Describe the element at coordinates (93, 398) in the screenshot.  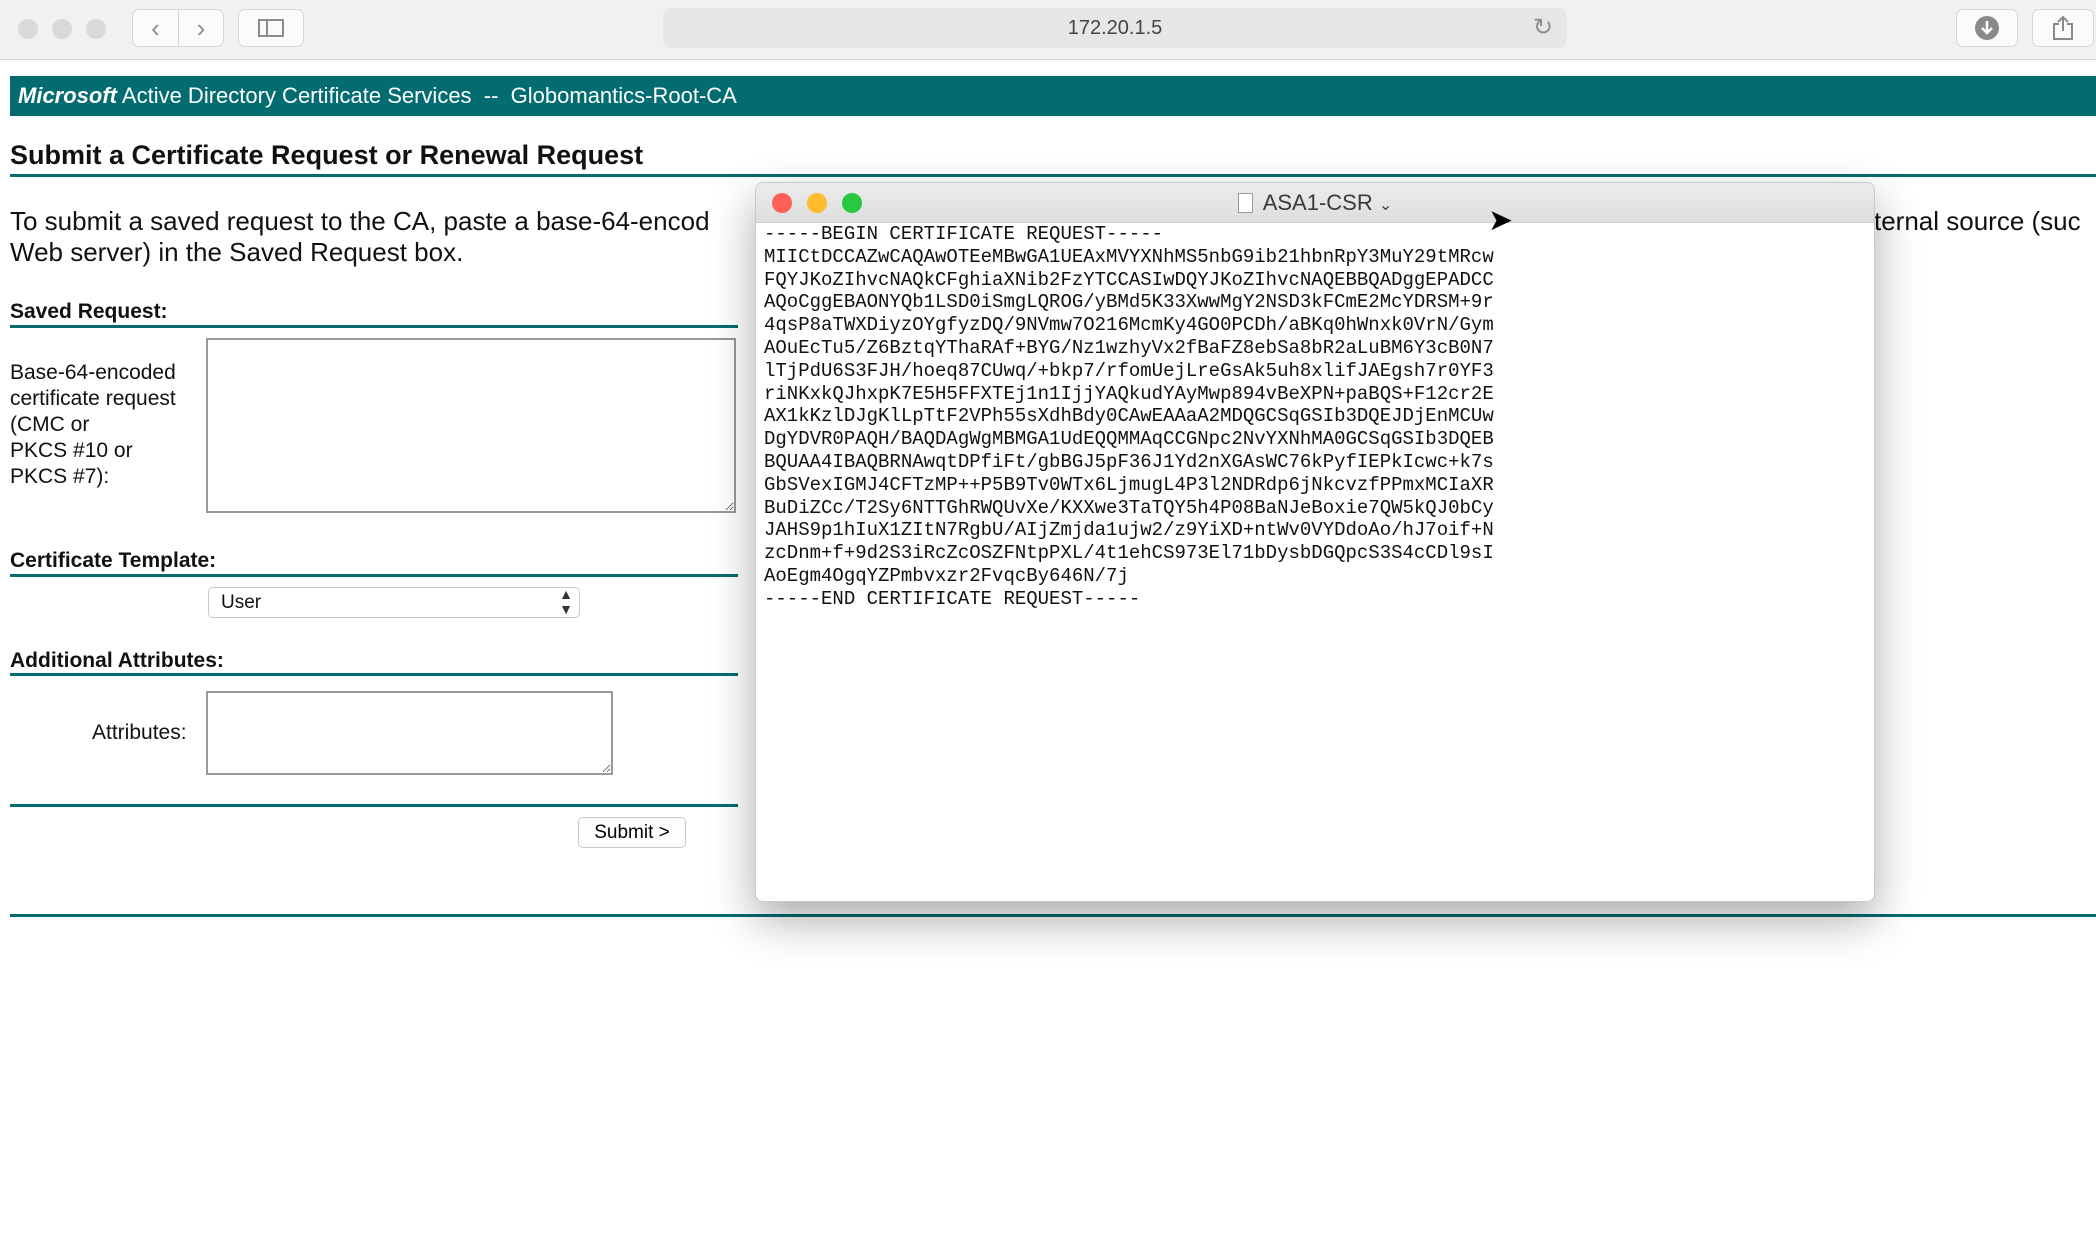
I see `saved-request-label-line: certificate request` at that location.